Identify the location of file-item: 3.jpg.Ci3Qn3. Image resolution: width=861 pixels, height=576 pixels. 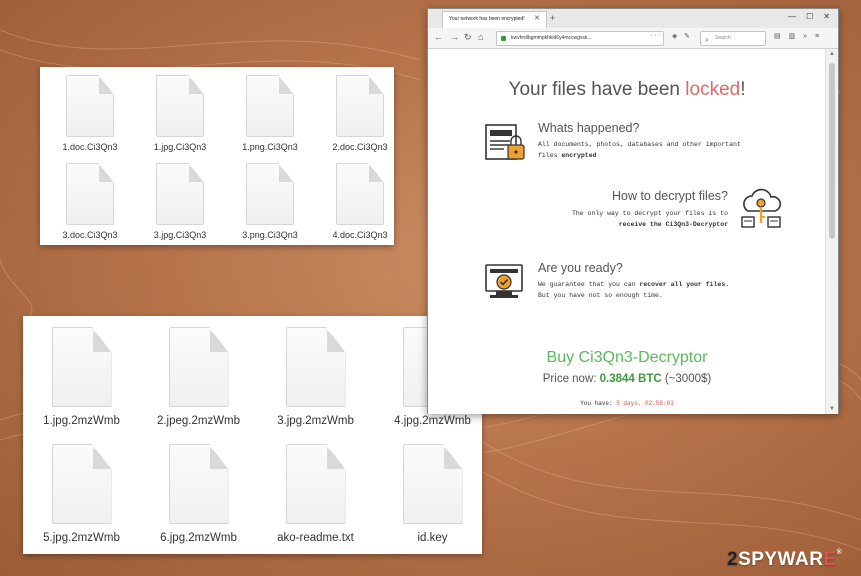
(180, 204).